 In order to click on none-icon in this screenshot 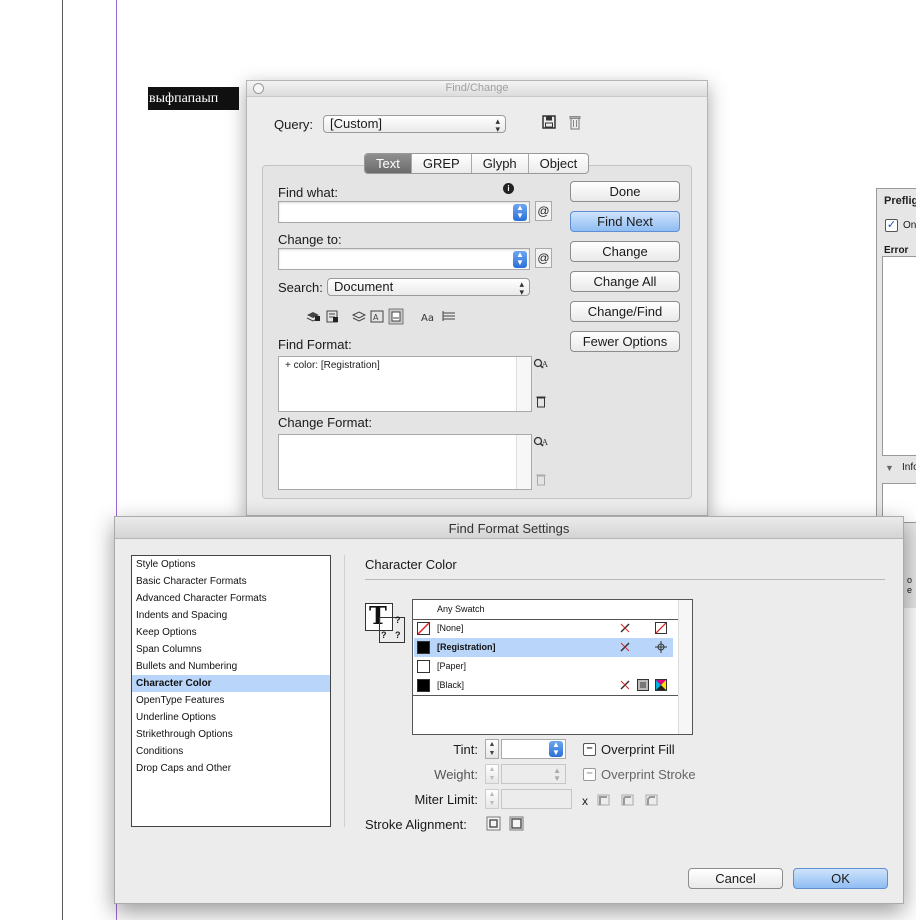, I will do `click(661, 628)`.